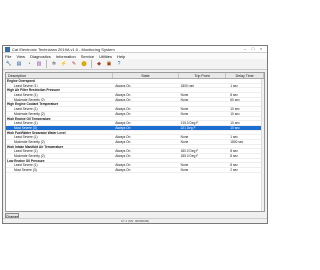 This screenshot has height=270, width=320. What do you see at coordinates (21, 81) in the screenshot?
I see `cell-desc: Engine Overspeed` at bounding box center [21, 81].